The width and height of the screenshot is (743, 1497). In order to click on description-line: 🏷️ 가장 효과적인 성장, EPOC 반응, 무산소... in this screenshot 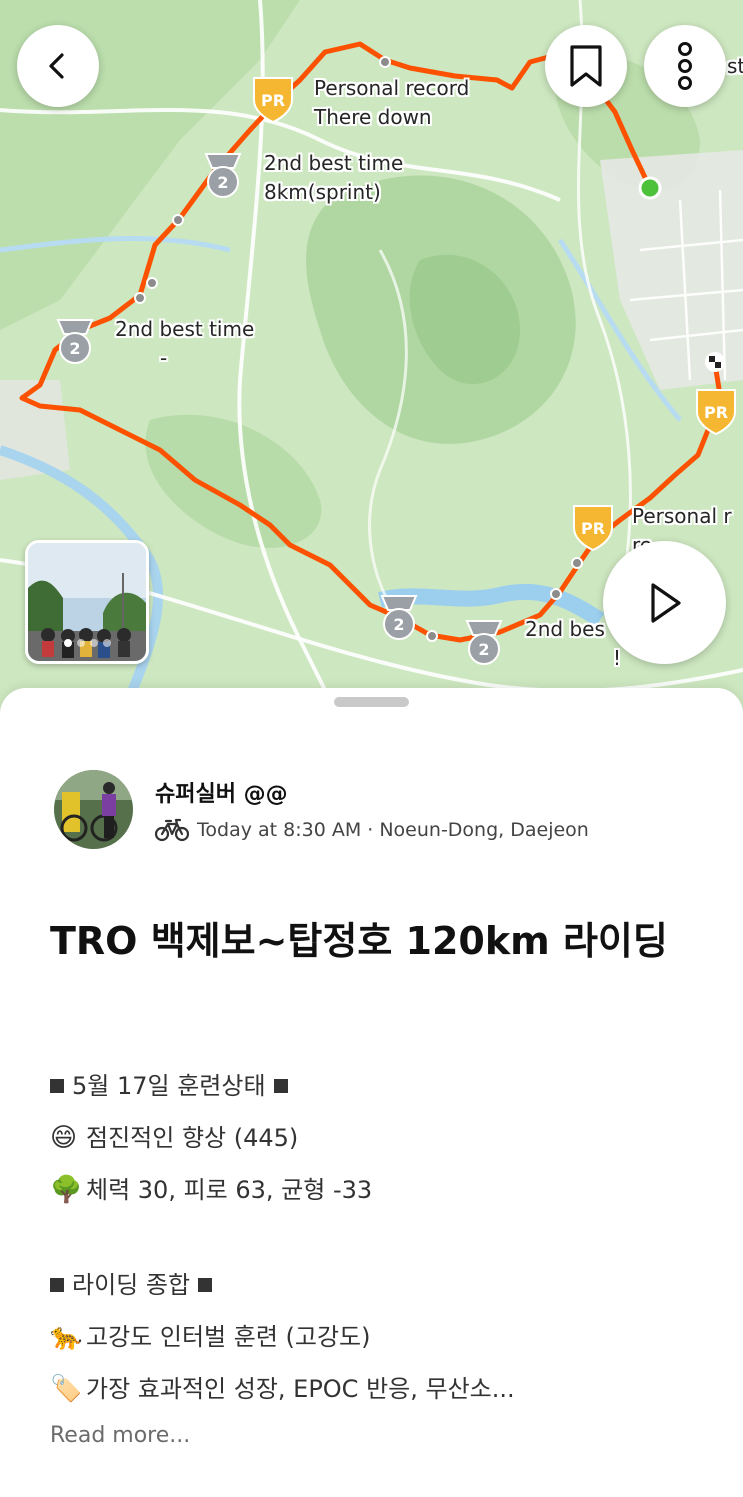, I will do `click(380, 1389)`.